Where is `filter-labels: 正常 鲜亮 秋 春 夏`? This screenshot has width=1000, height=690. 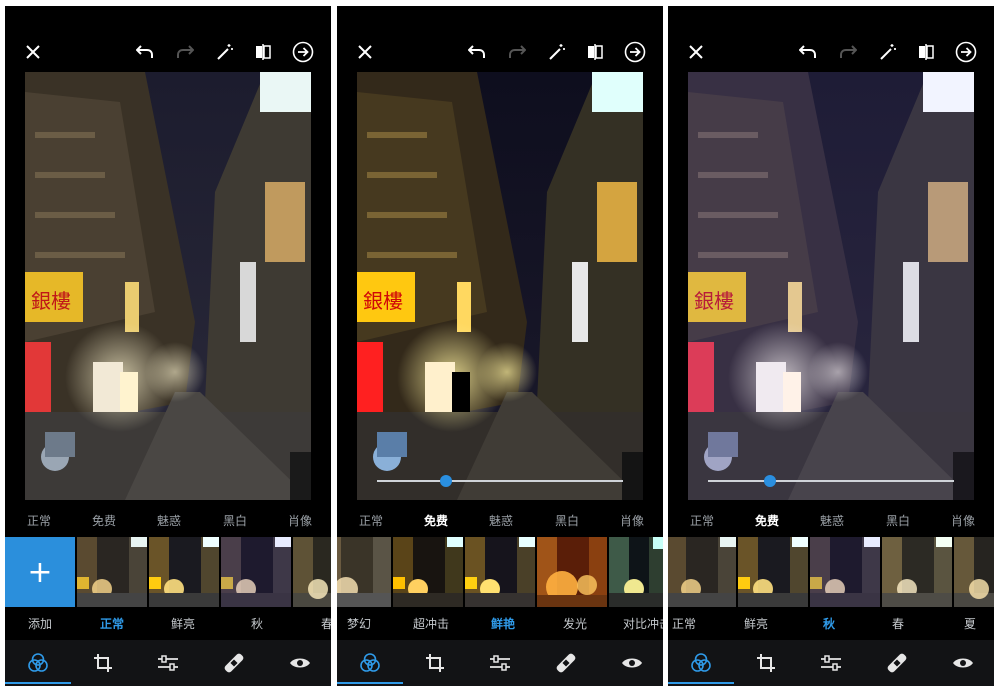
filter-labels: 正常 鲜亮 秋 春 夏 is located at coordinates (831, 623).